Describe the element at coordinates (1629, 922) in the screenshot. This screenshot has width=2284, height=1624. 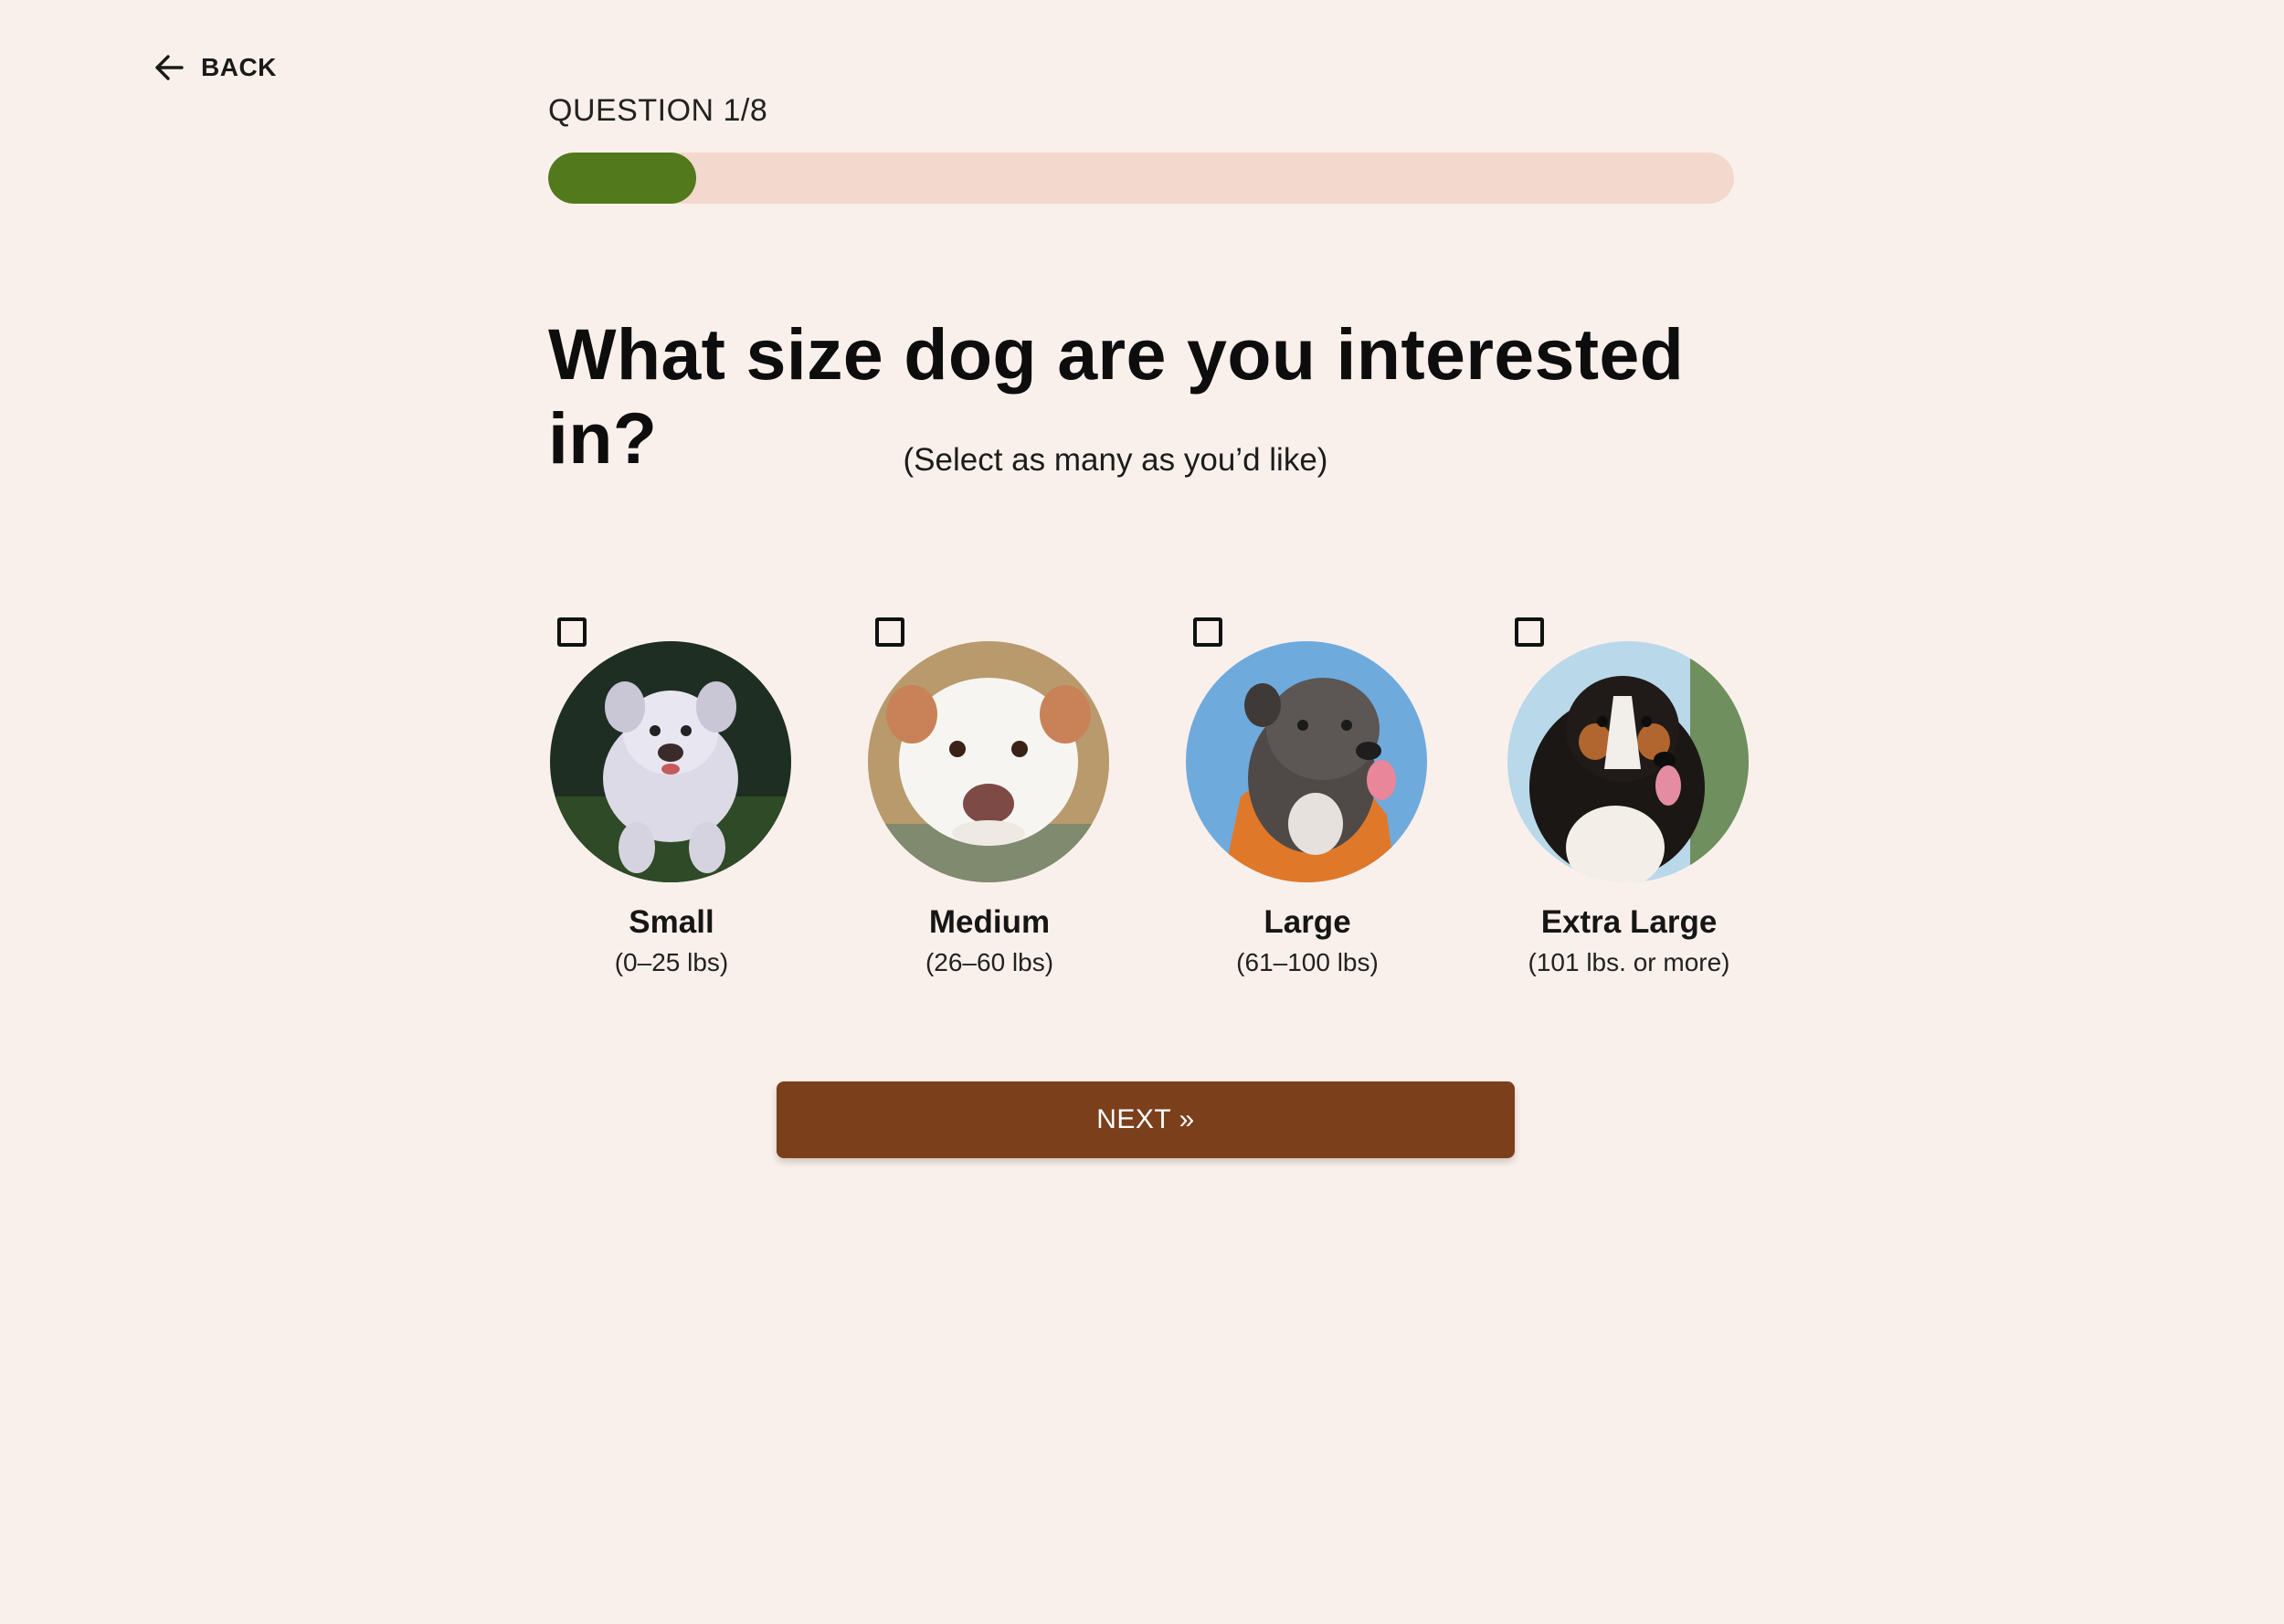
I see `option-name: Extra Large` at that location.